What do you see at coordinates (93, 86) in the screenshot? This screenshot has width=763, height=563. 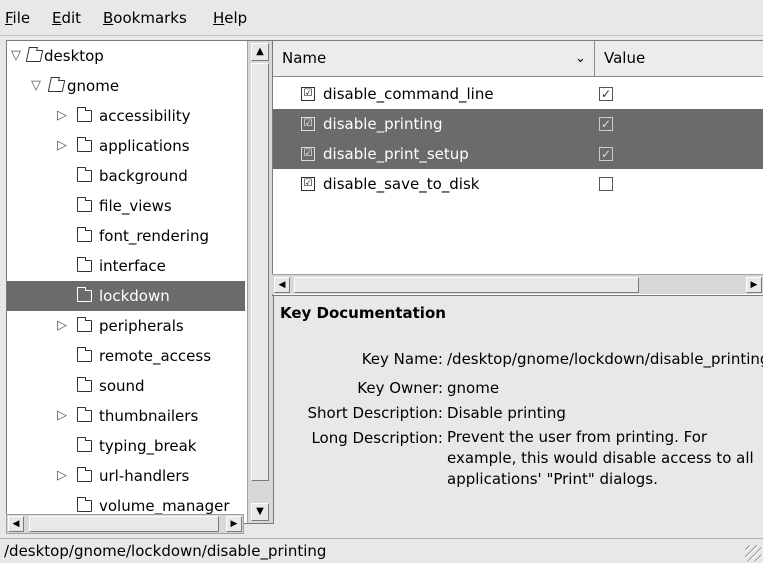 I see `tree-item-label: gnome` at bounding box center [93, 86].